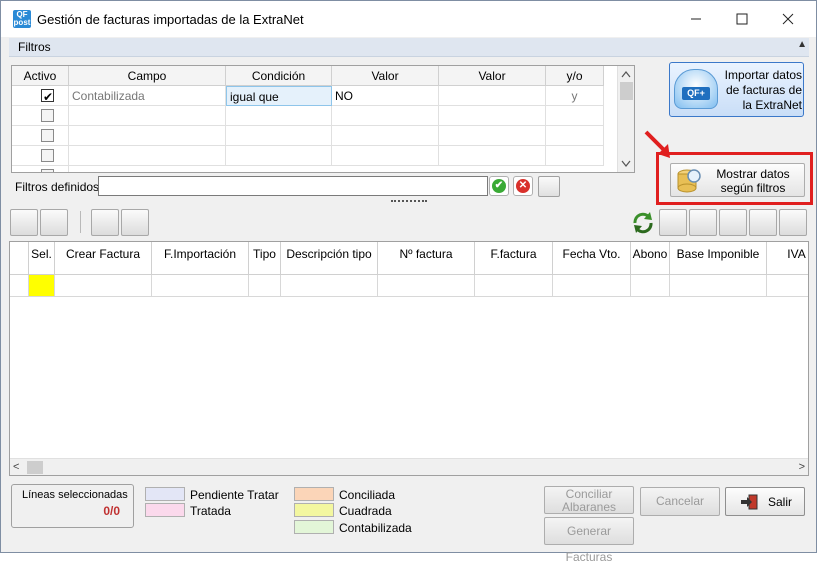 The height and width of the screenshot is (570, 817). What do you see at coordinates (575, 76) in the screenshot?
I see `filter-col-yo: y/o` at bounding box center [575, 76].